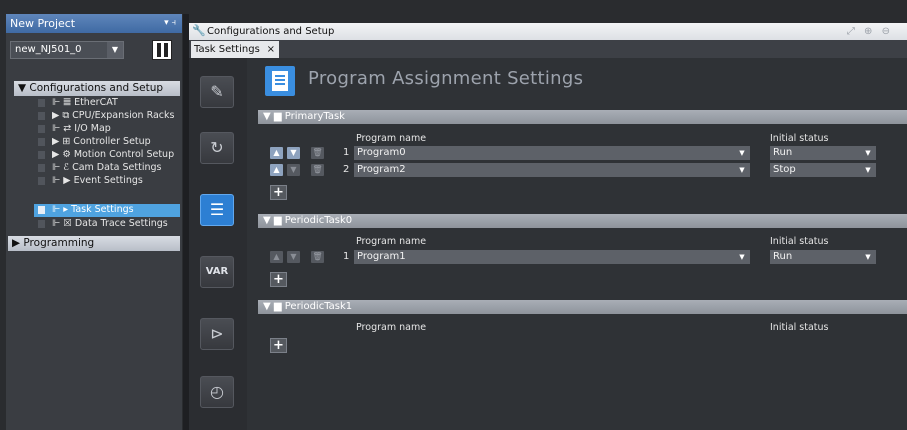  What do you see at coordinates (217, 92) in the screenshot?
I see `pencil-icon: ✎` at bounding box center [217, 92].